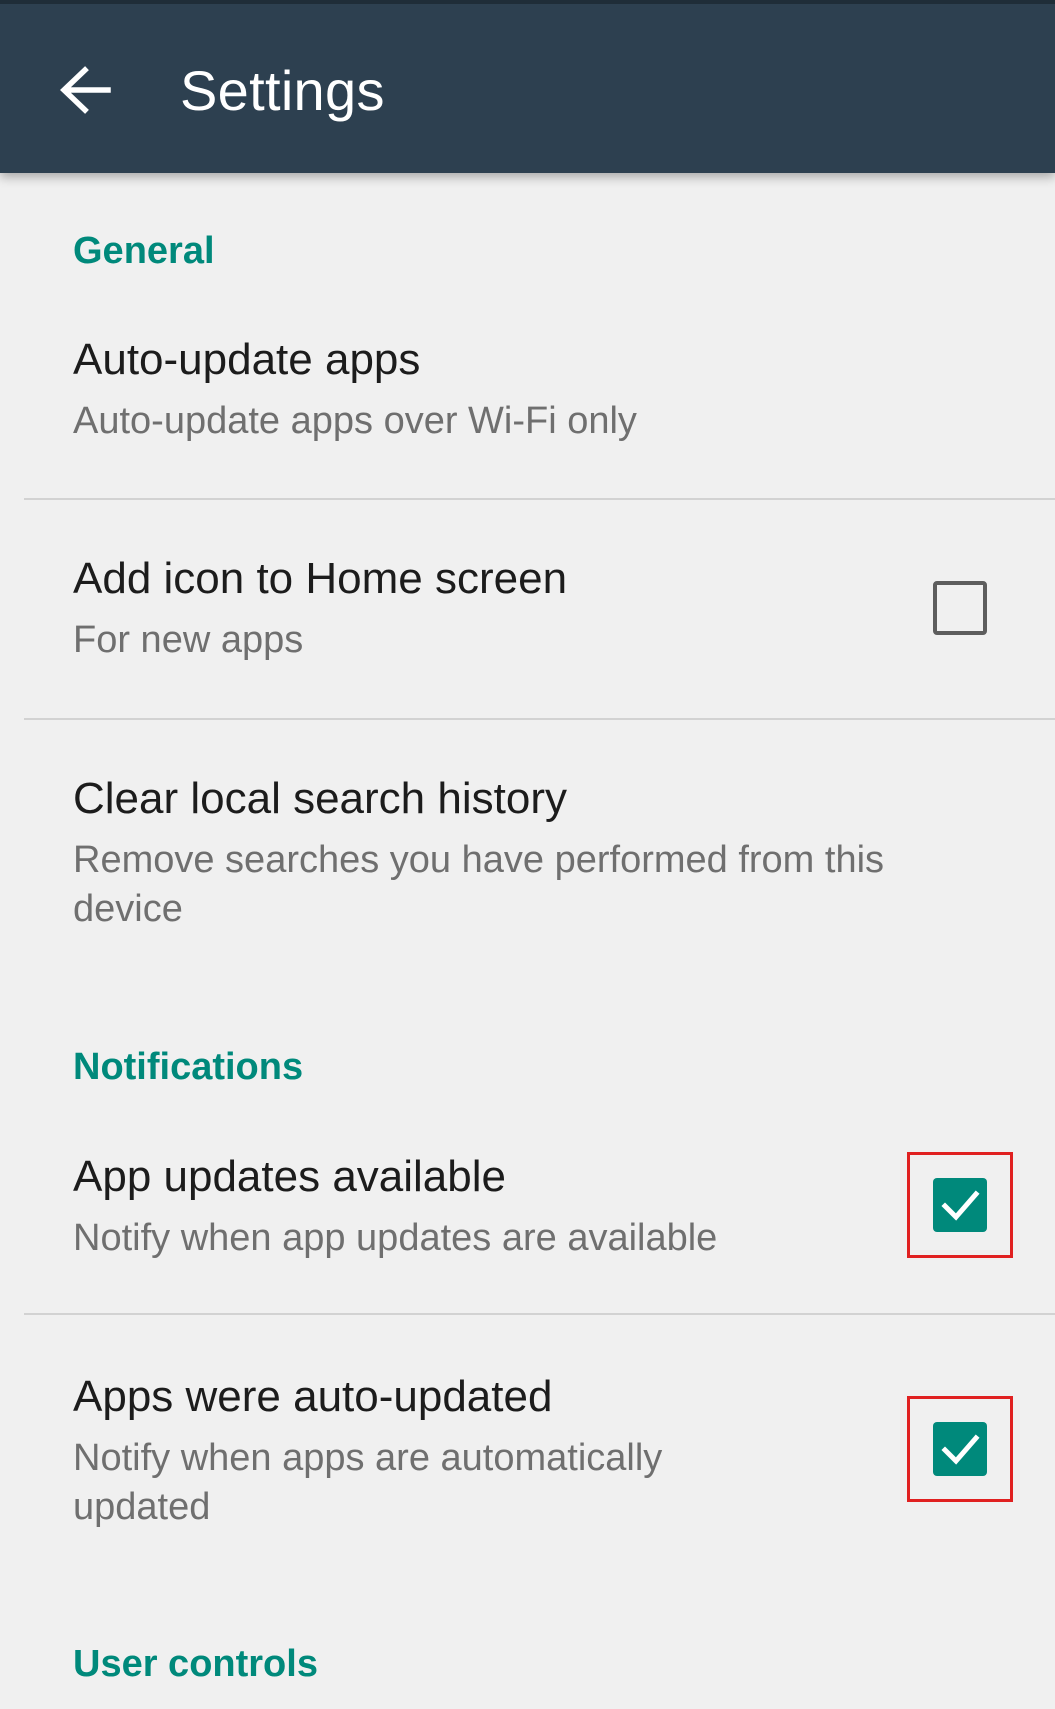 This screenshot has height=1709, width=1055. I want to click on section-header-general: General, so click(144, 251).